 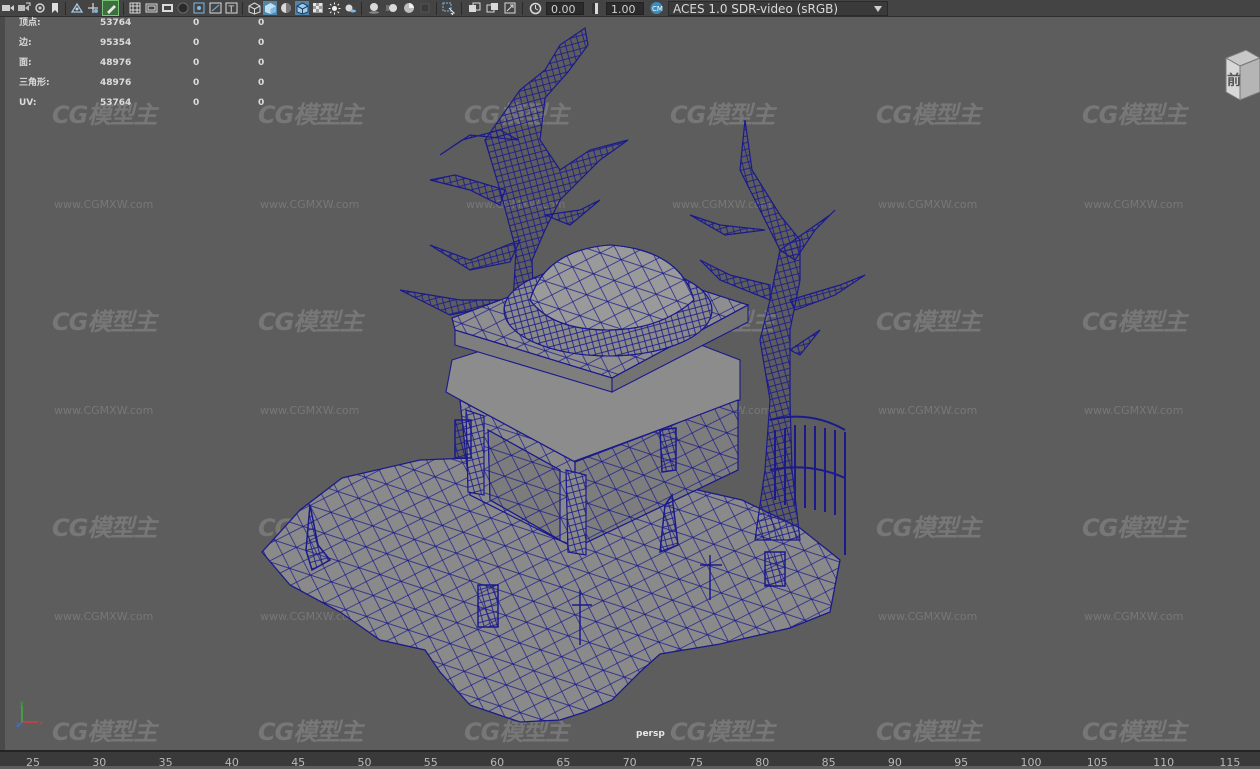 What do you see at coordinates (30, 23) in the screenshot?
I see `hud-label: 顶点:` at bounding box center [30, 23].